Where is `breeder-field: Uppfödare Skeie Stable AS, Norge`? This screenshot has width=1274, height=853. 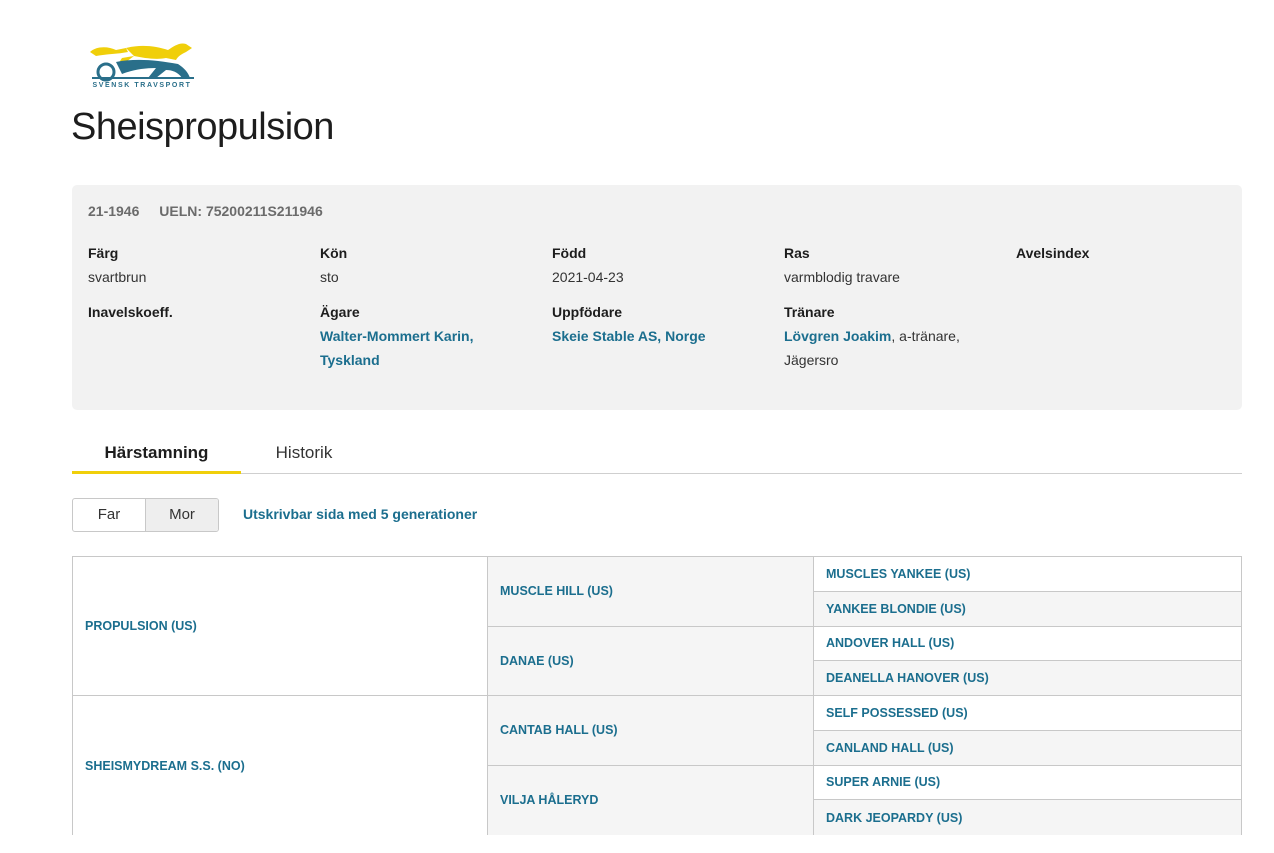
breeder-field: Uppfödare Skeie Stable AS, Norge is located at coordinates (629, 325).